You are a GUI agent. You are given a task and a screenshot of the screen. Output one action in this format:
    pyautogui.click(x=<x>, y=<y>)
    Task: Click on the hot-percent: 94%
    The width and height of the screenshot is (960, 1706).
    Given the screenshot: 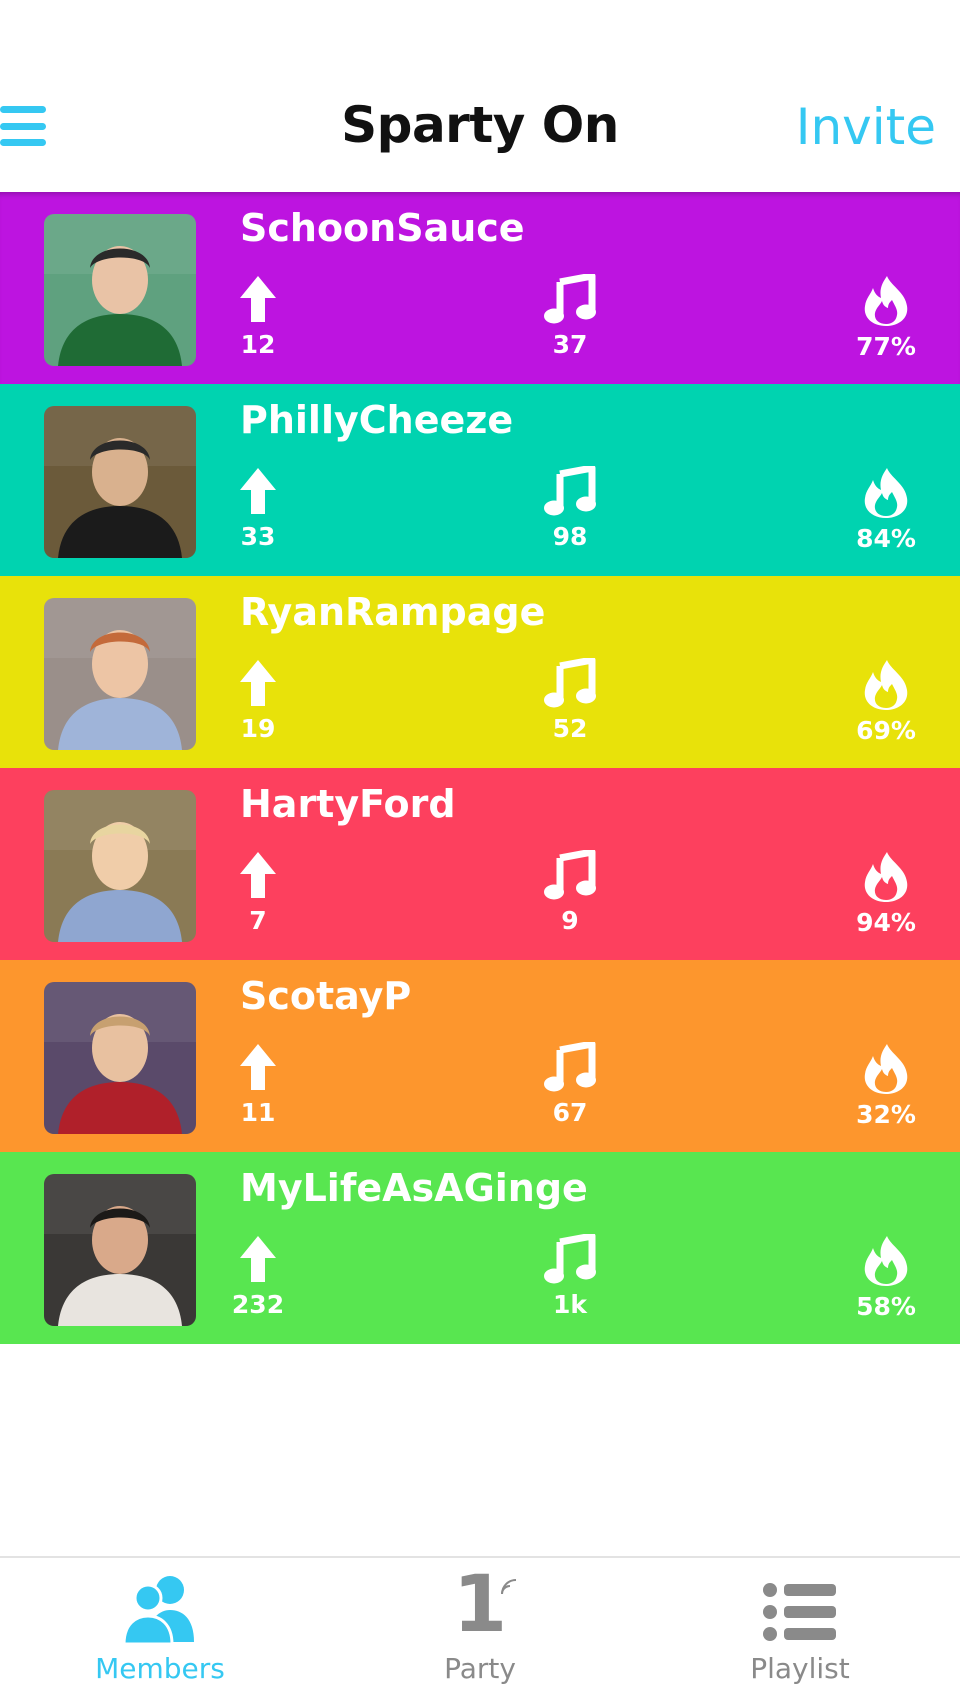 What is the action you would take?
    pyautogui.click(x=886, y=922)
    